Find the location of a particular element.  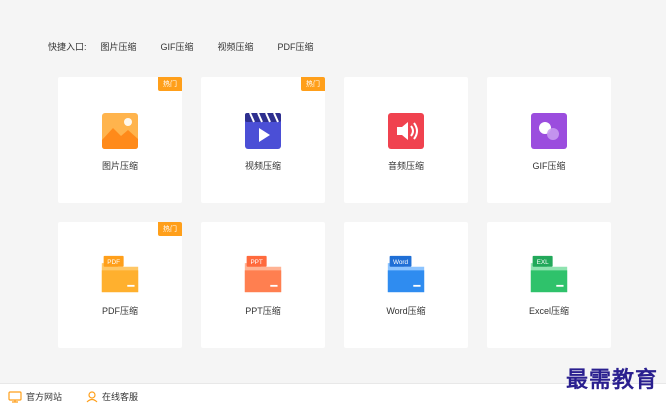

card-excel-compress: EXL Excel压缩 is located at coordinates (549, 285).